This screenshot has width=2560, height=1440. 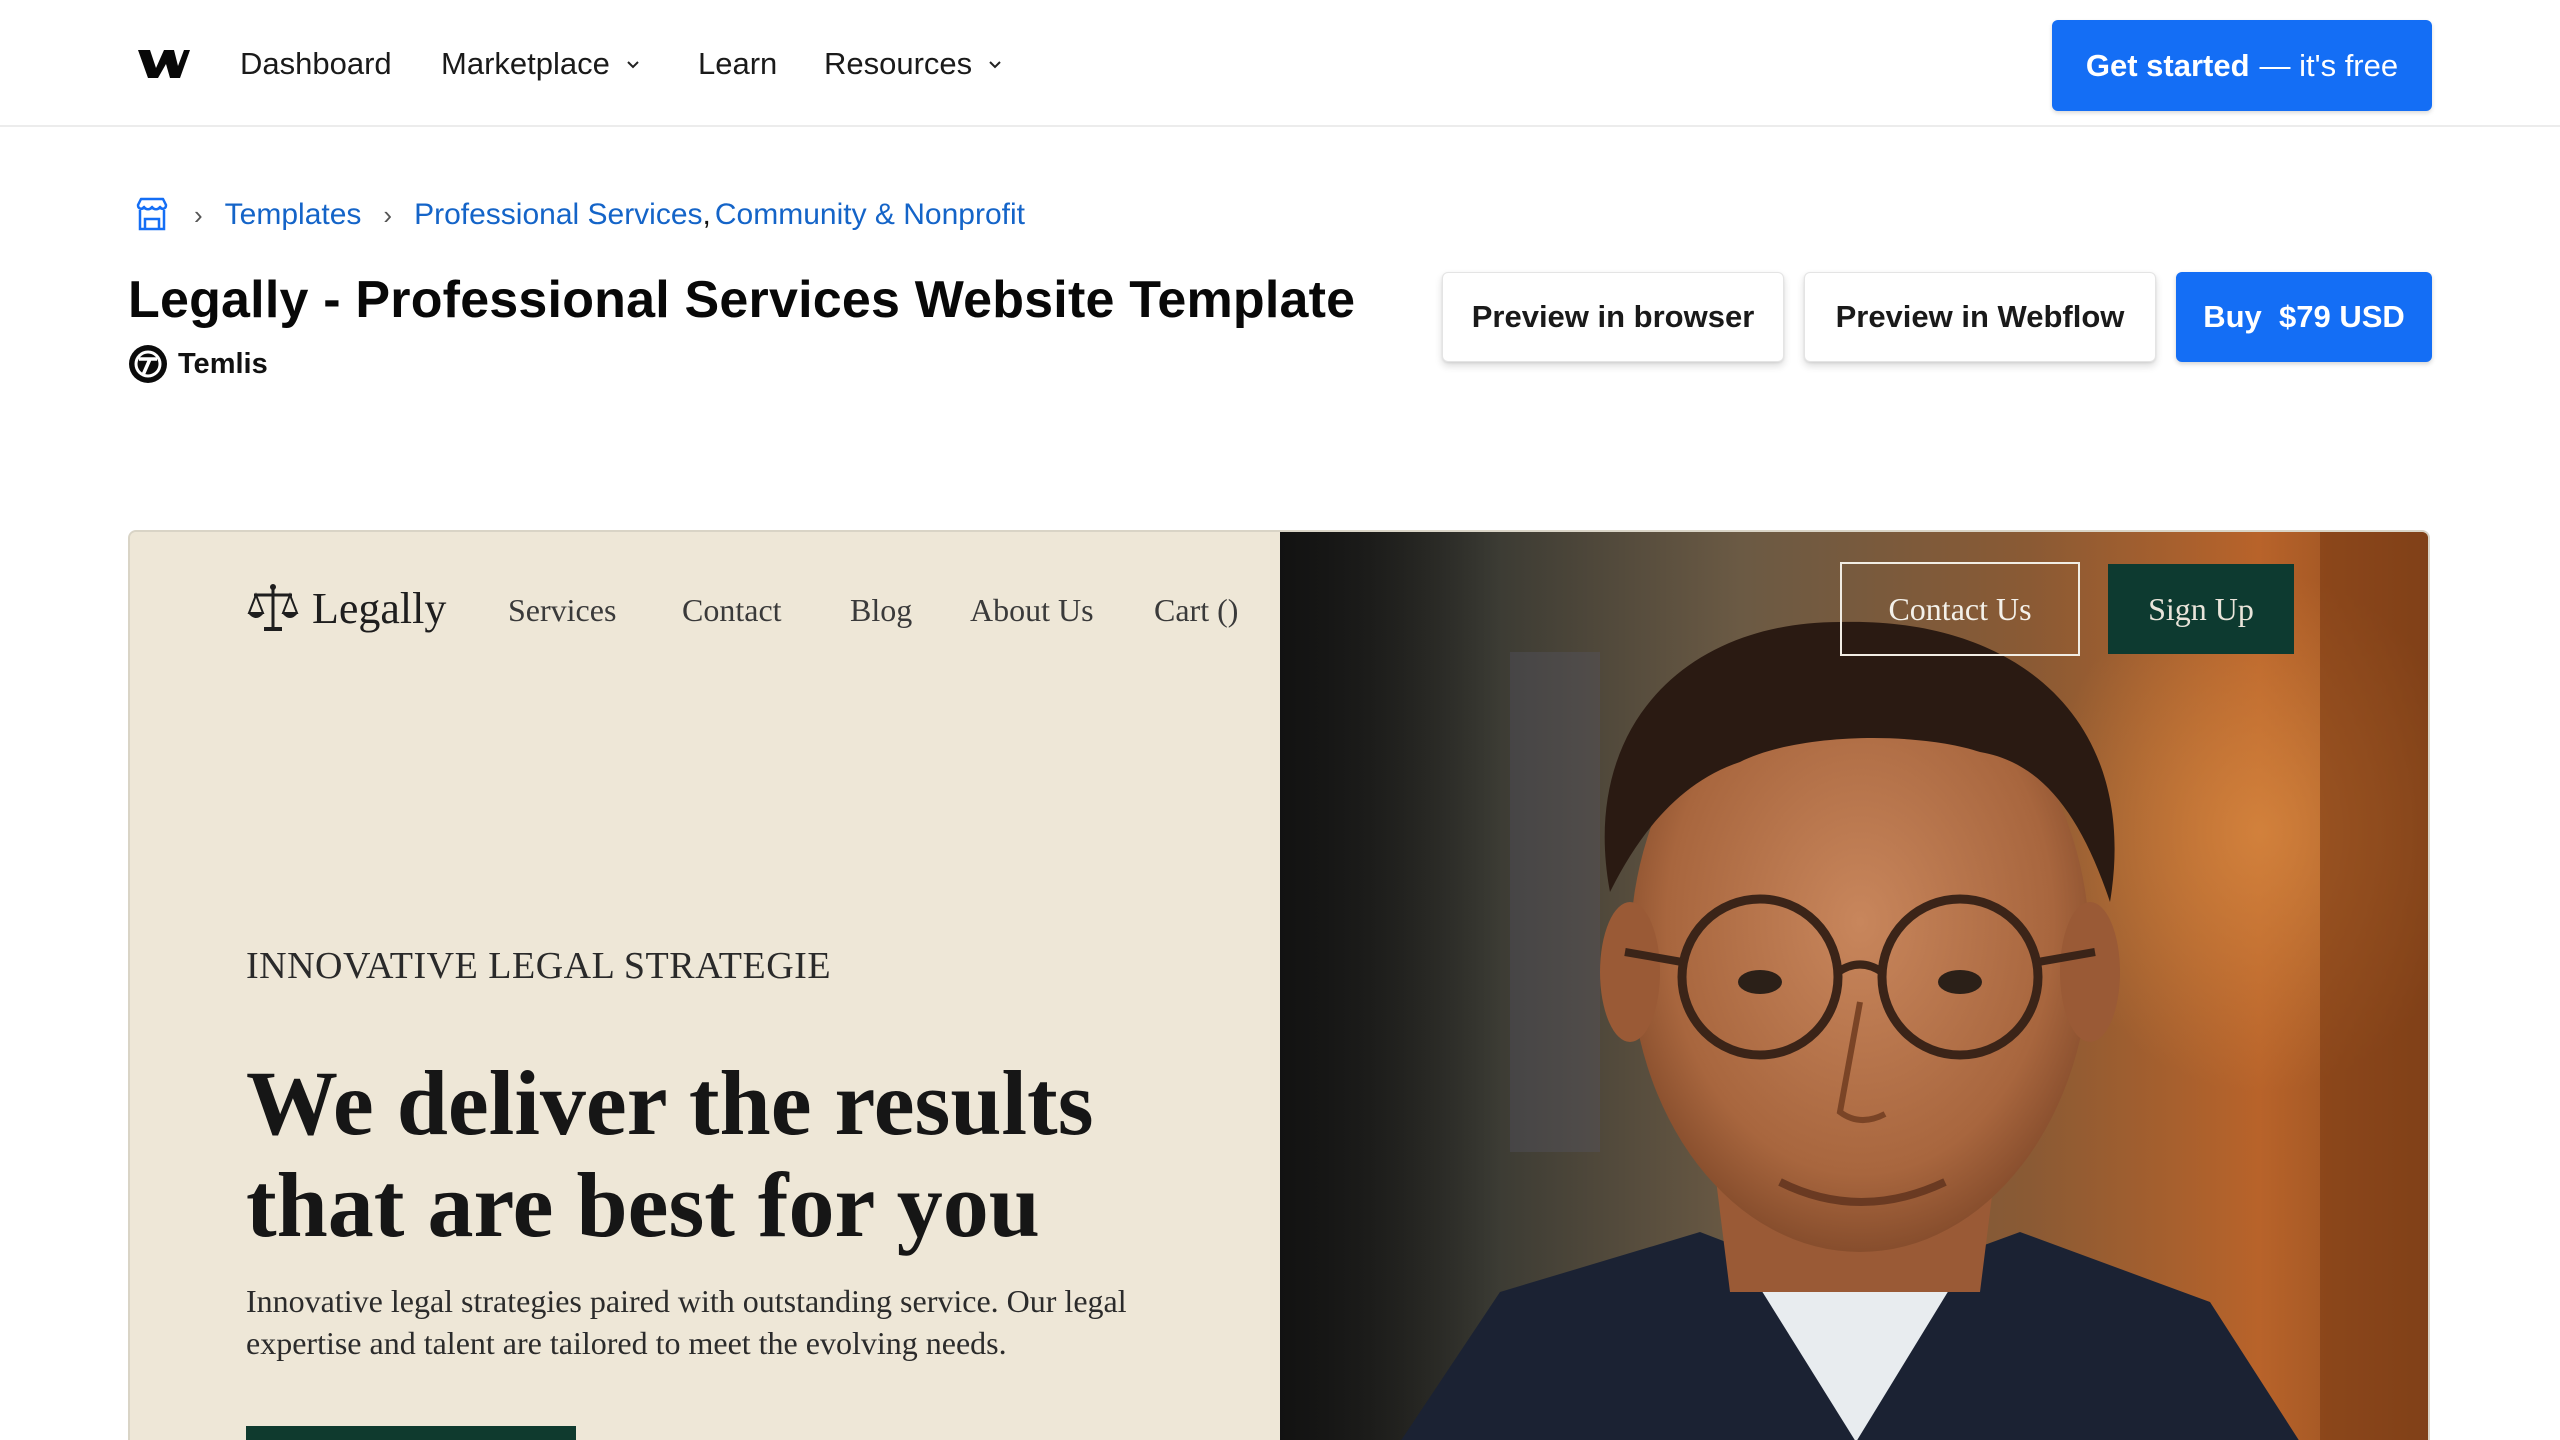 I want to click on nav-dashboard: Dashboard, so click(x=316, y=64).